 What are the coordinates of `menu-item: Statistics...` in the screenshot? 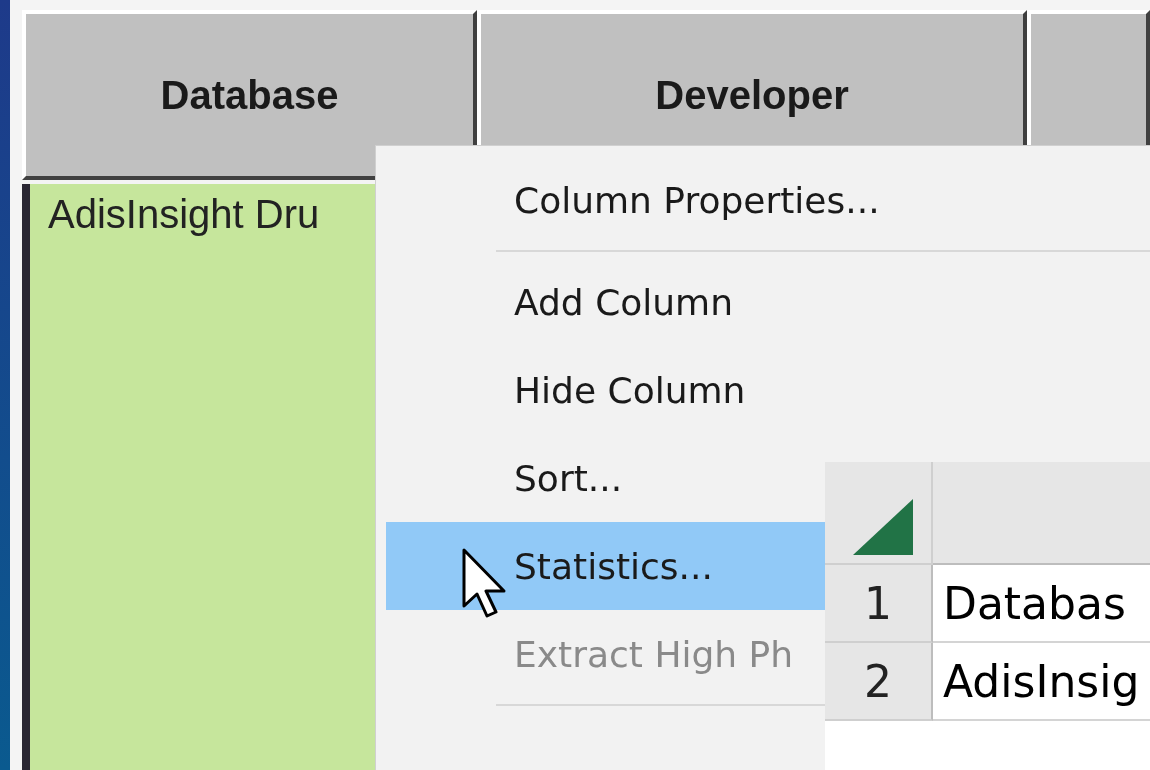 It's located at (606, 566).